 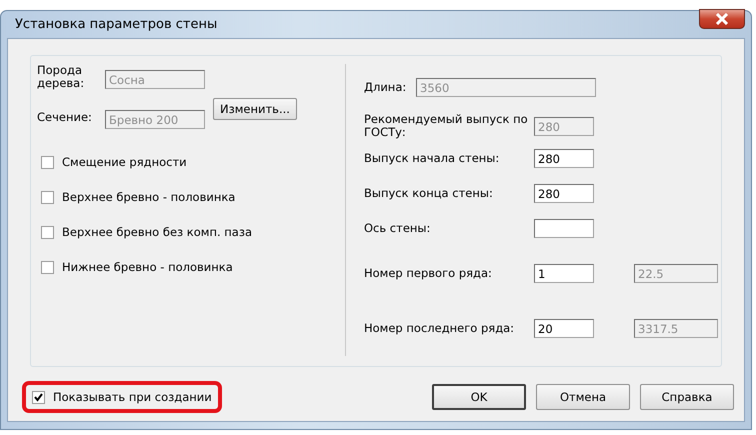 I want to click on text-field, so click(x=564, y=228).